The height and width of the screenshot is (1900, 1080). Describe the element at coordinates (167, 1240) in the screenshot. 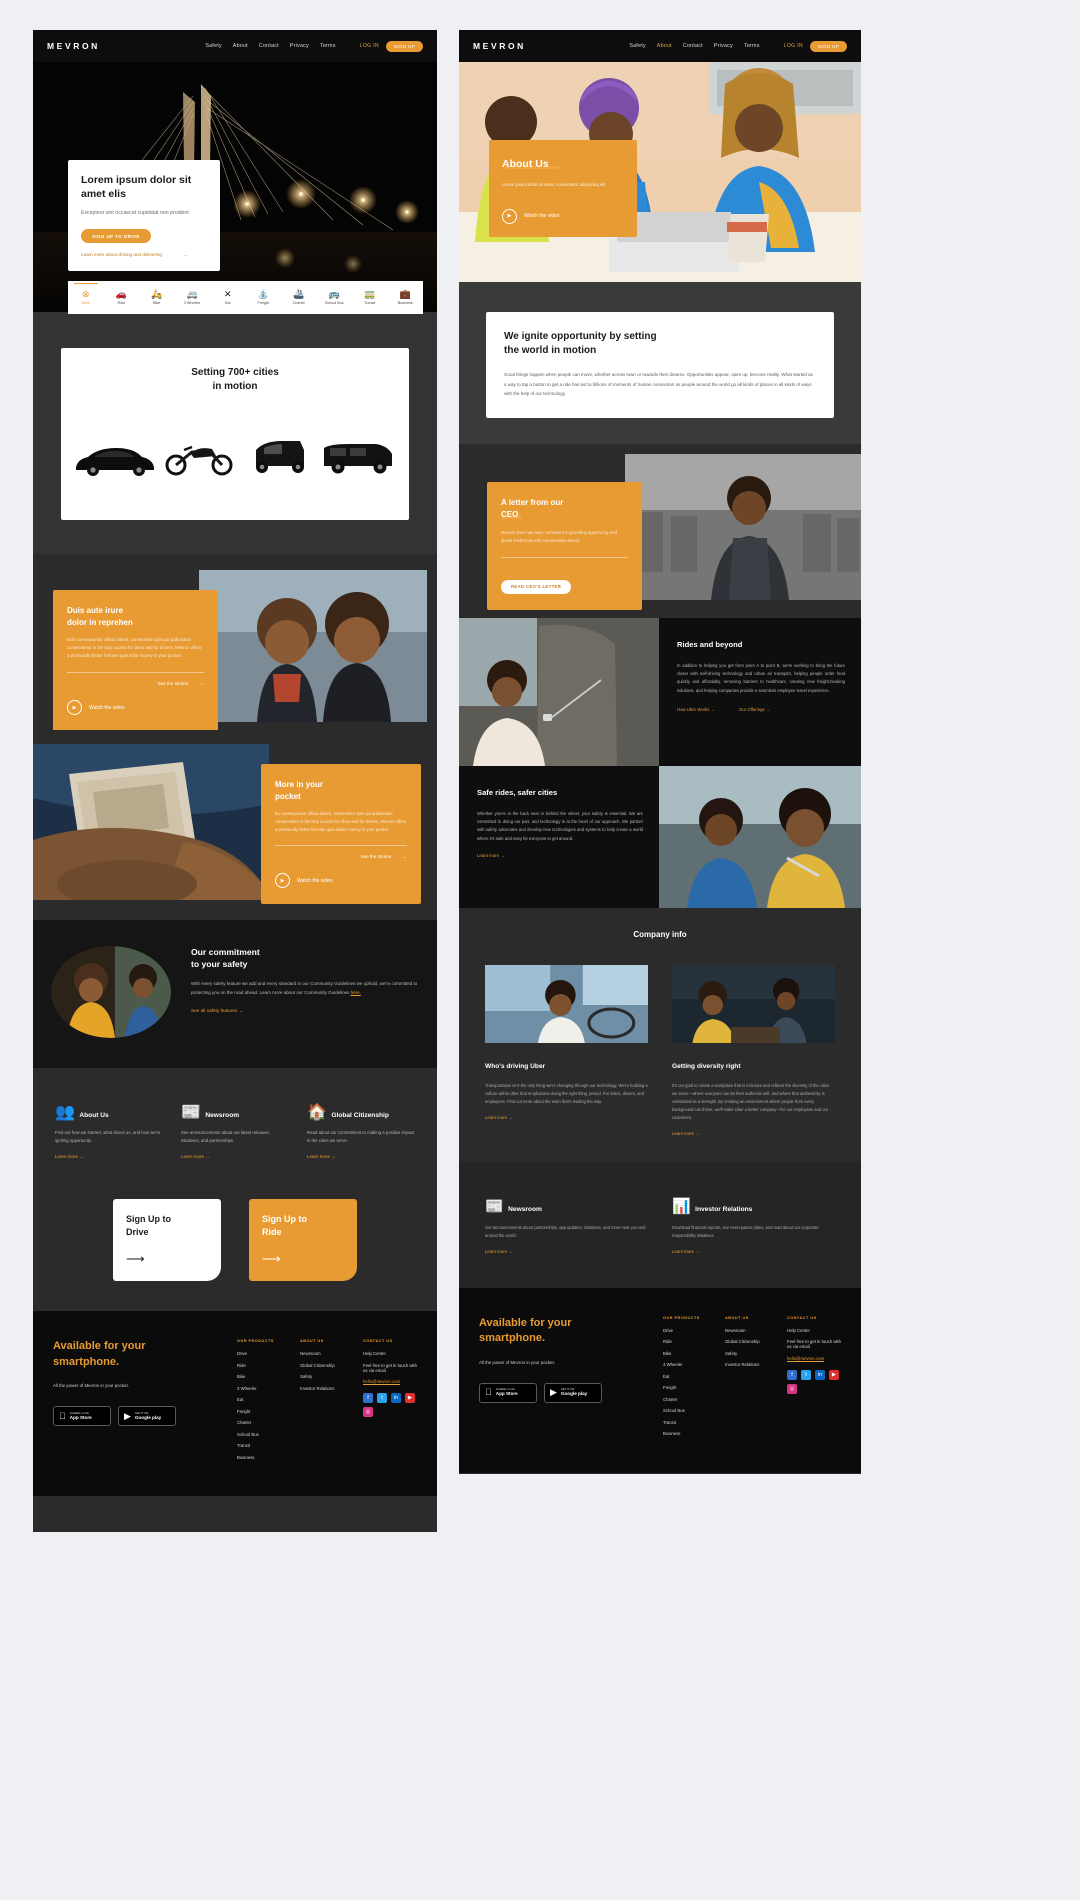

I see `signup-to-drive-card: Sign Up to Drive ⟶` at that location.